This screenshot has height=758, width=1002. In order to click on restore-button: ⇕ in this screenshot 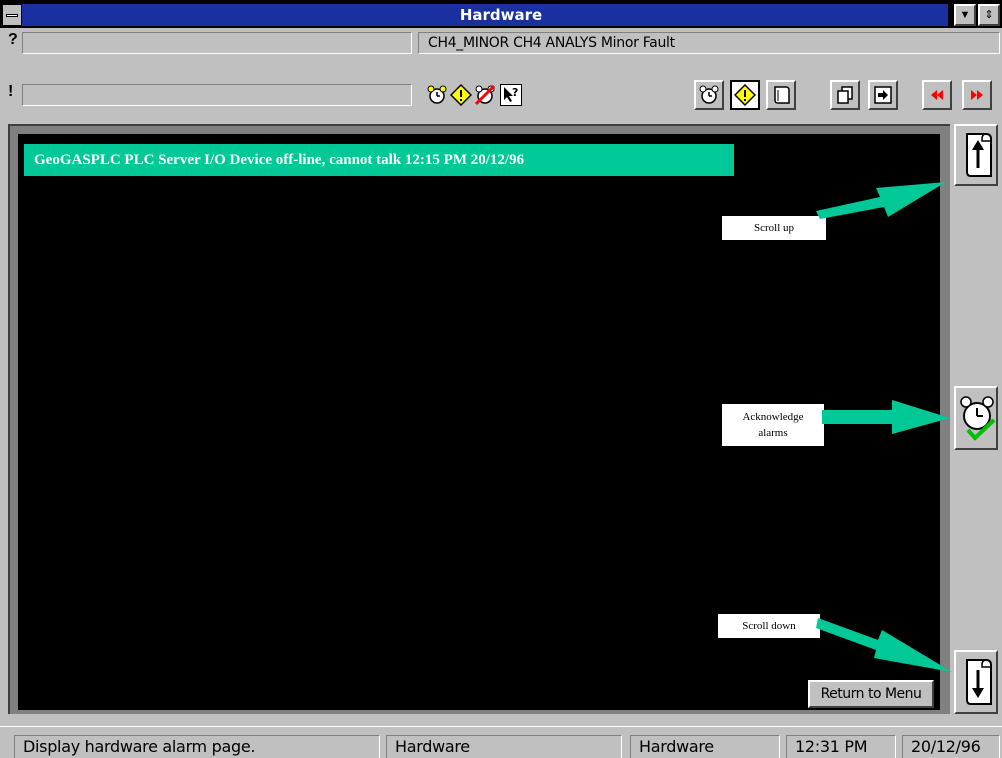, I will do `click(989, 15)`.